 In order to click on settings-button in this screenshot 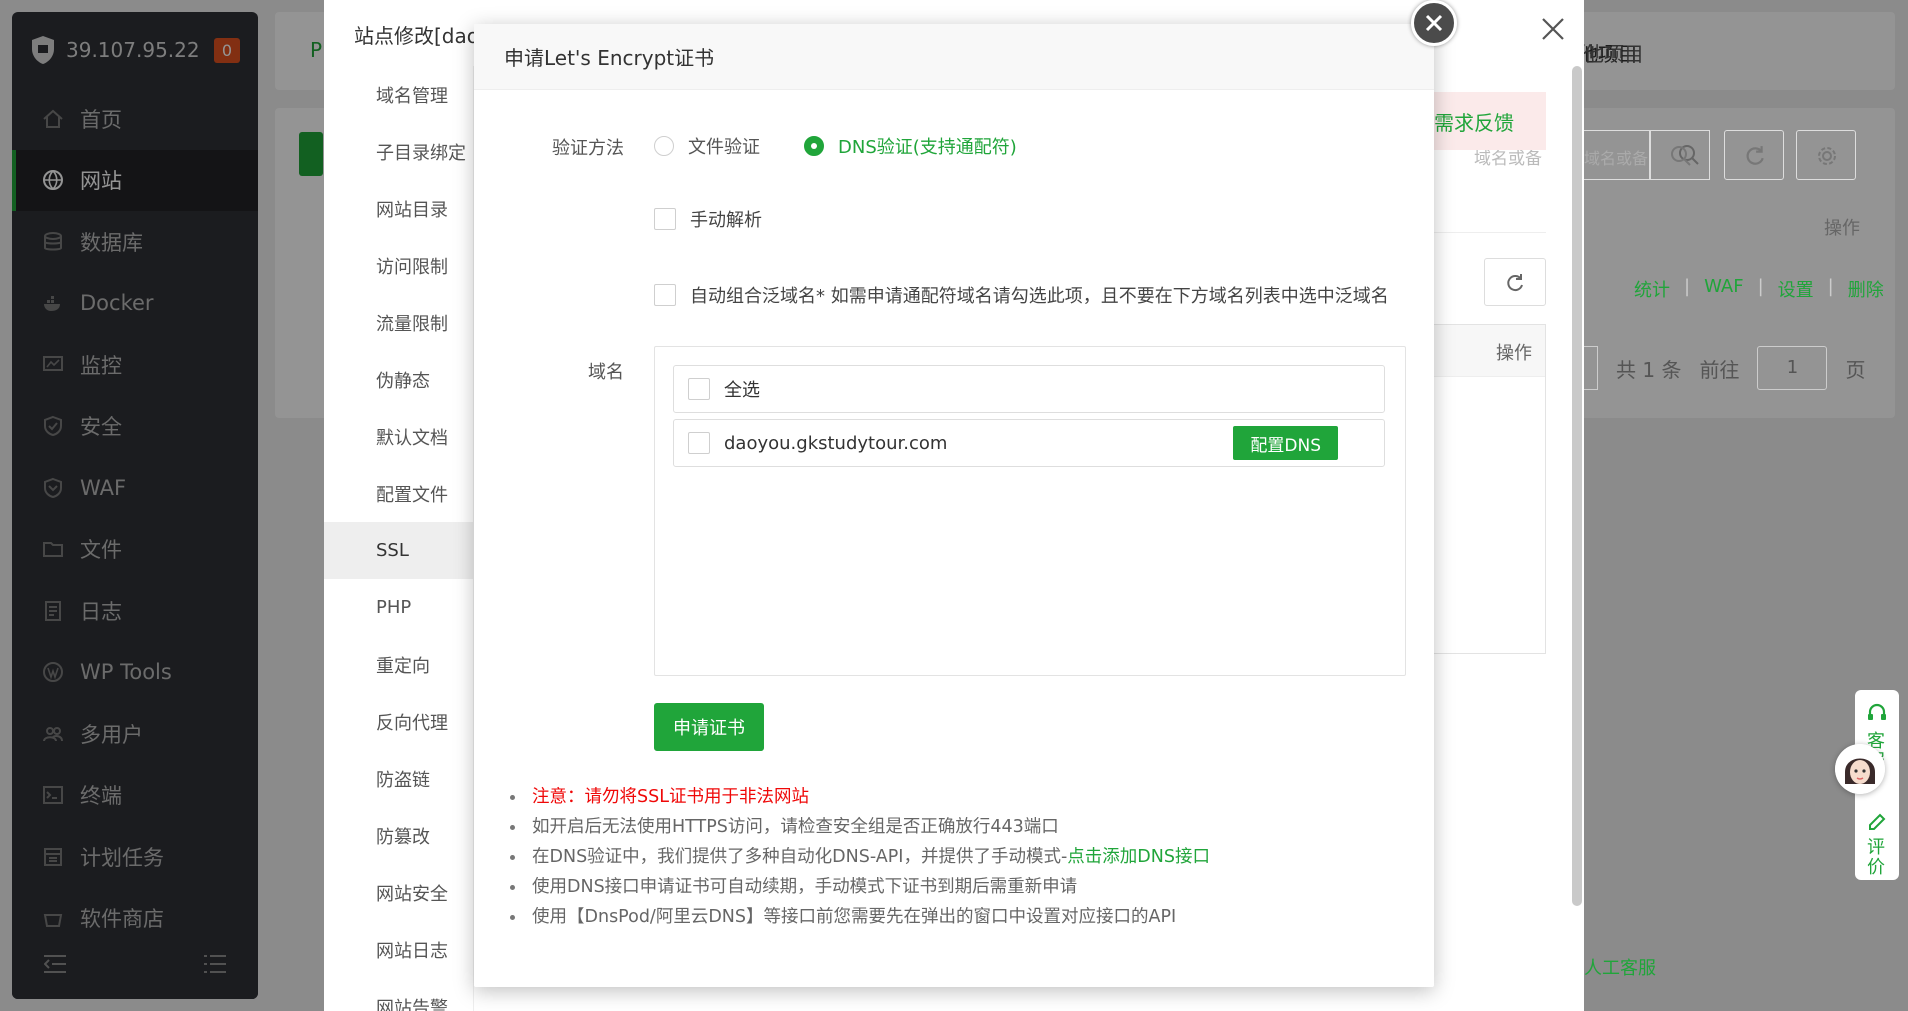, I will do `click(1826, 155)`.